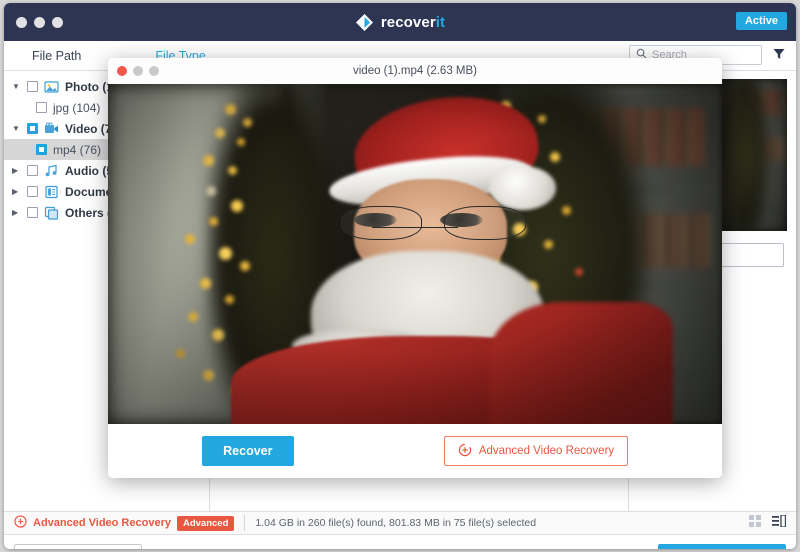  I want to click on window-minimize-button, so click(39, 22).